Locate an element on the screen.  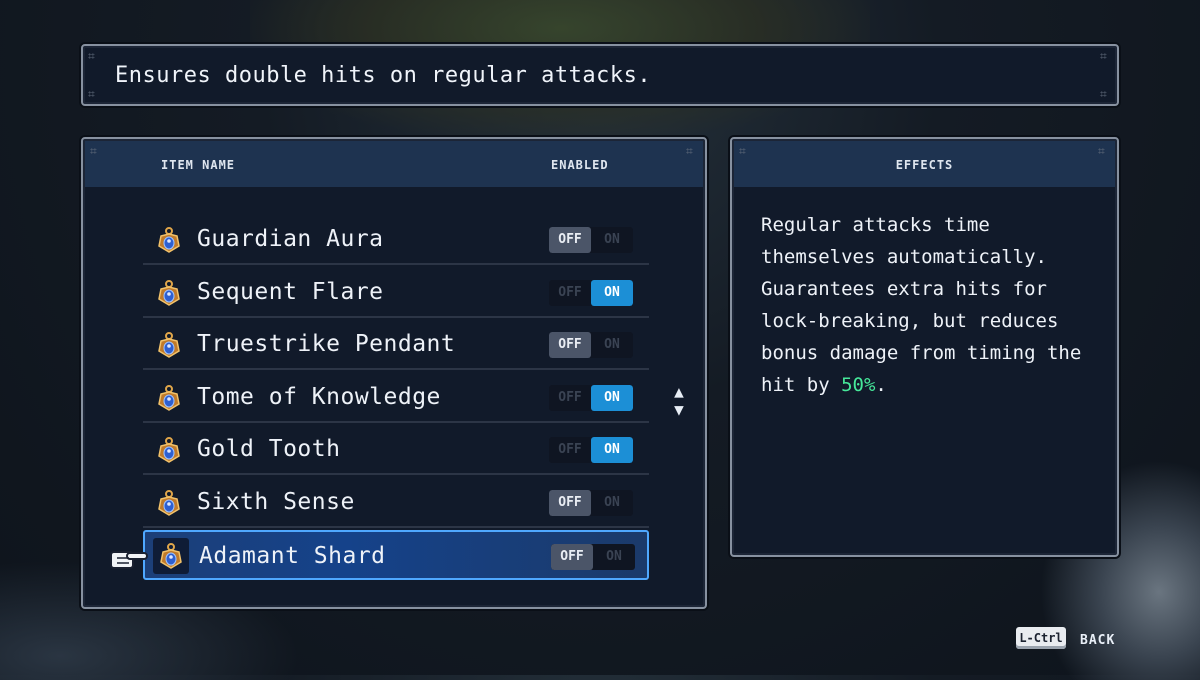
list-header: ⌗ ⌗ ITEM NAME ENABLED is located at coordinates (394, 164).